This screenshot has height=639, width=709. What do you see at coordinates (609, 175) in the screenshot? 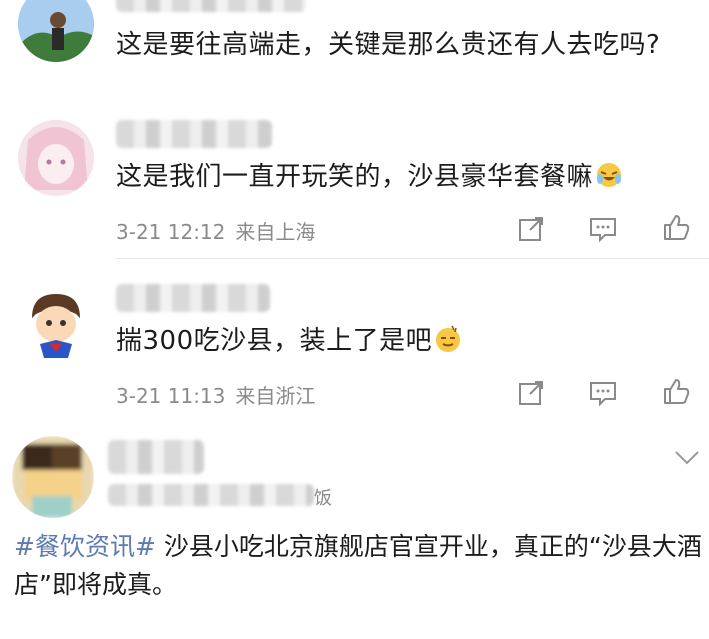
I see `laugh-cry-emoji-icon` at bounding box center [609, 175].